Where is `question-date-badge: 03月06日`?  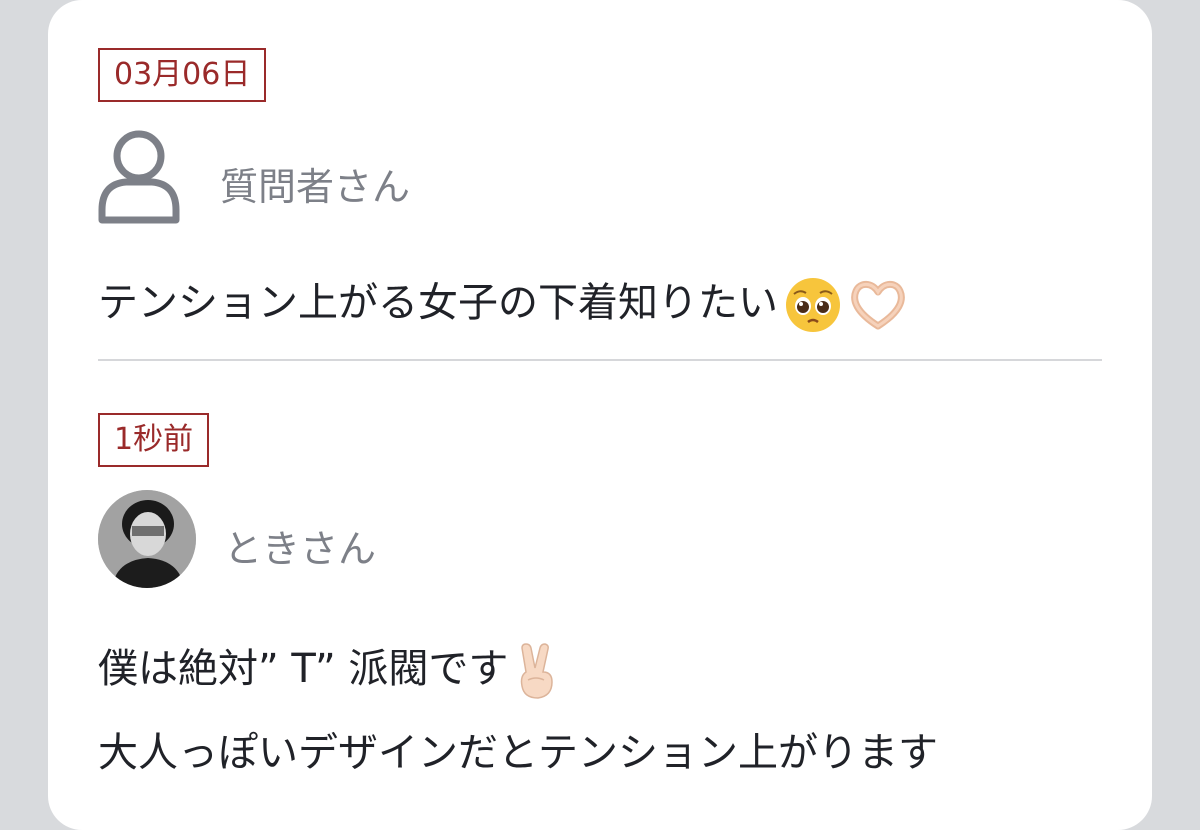 question-date-badge: 03月06日 is located at coordinates (182, 75).